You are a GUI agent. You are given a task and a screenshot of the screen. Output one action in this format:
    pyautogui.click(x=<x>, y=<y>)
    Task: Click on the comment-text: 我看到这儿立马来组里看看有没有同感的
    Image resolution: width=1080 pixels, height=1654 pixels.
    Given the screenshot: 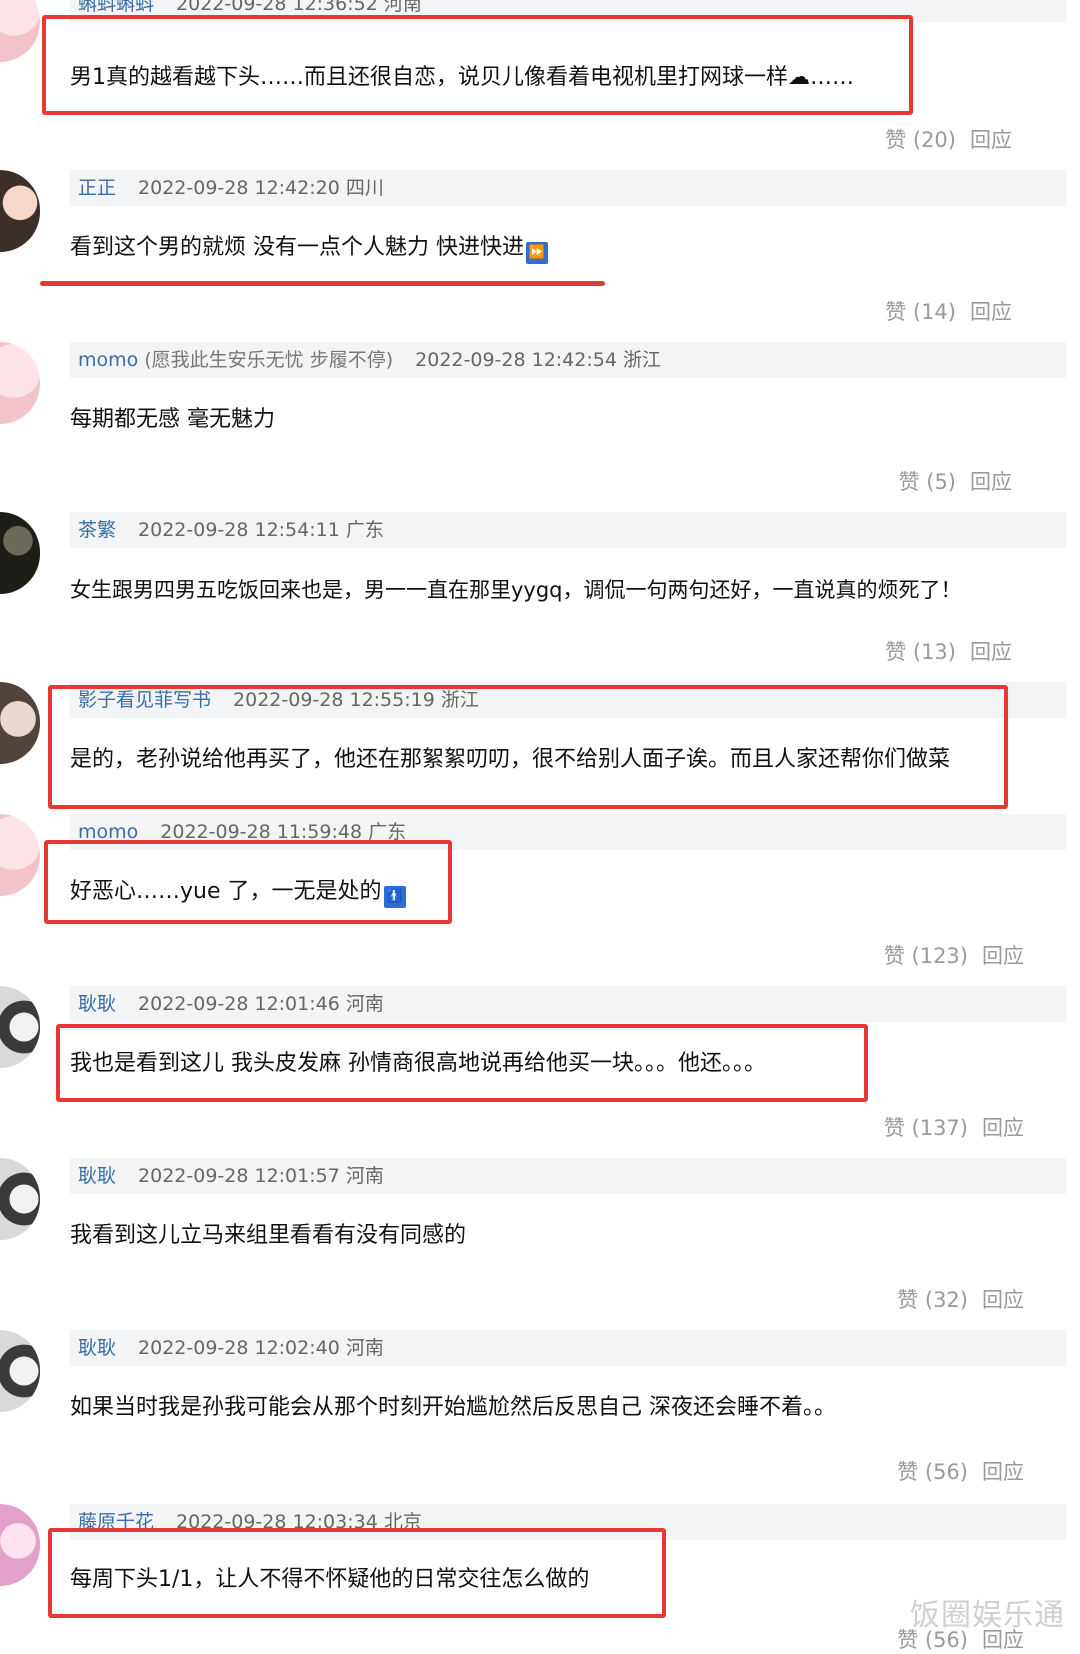 What is the action you would take?
    pyautogui.click(x=268, y=1235)
    